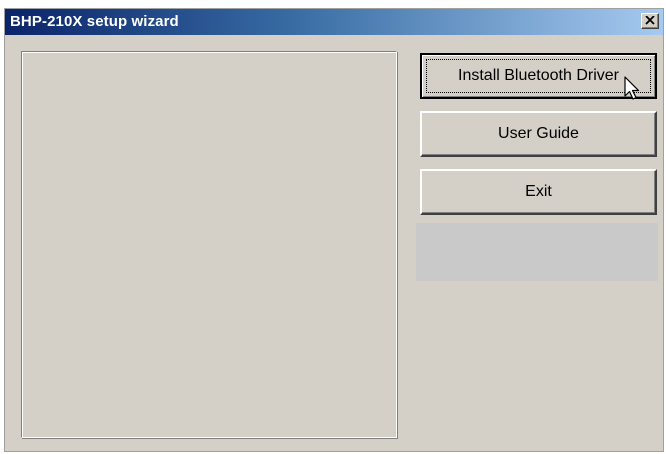 This screenshot has width=666, height=454. I want to click on placeholder-area, so click(537, 252).